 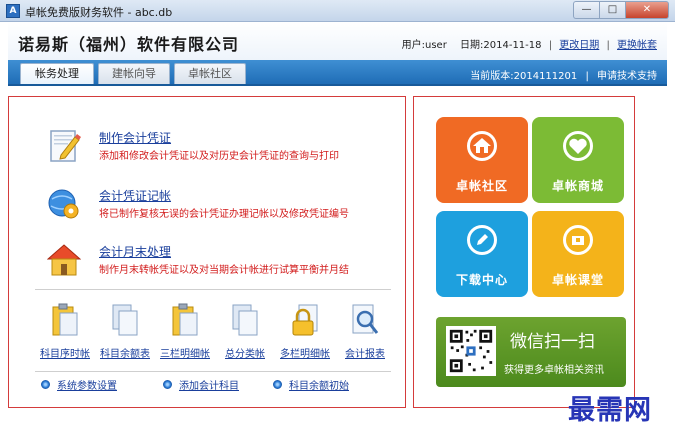 I want to click on report-balance: 科目余额表, so click(x=125, y=333).